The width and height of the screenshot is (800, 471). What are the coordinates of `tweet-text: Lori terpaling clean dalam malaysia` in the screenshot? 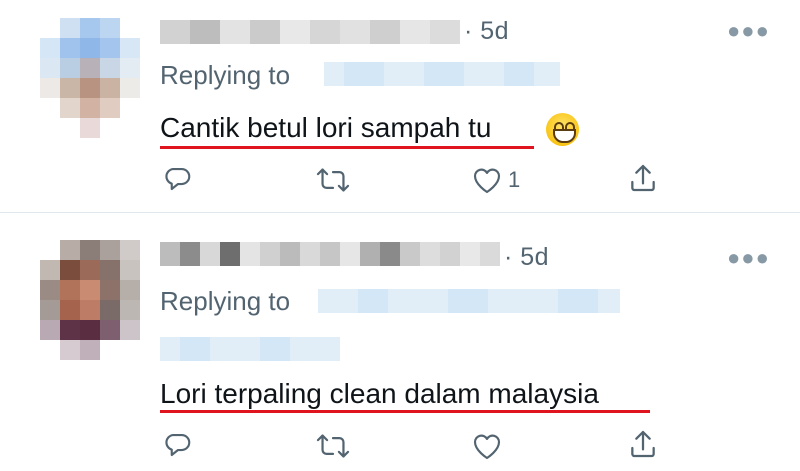 It's located at (379, 393).